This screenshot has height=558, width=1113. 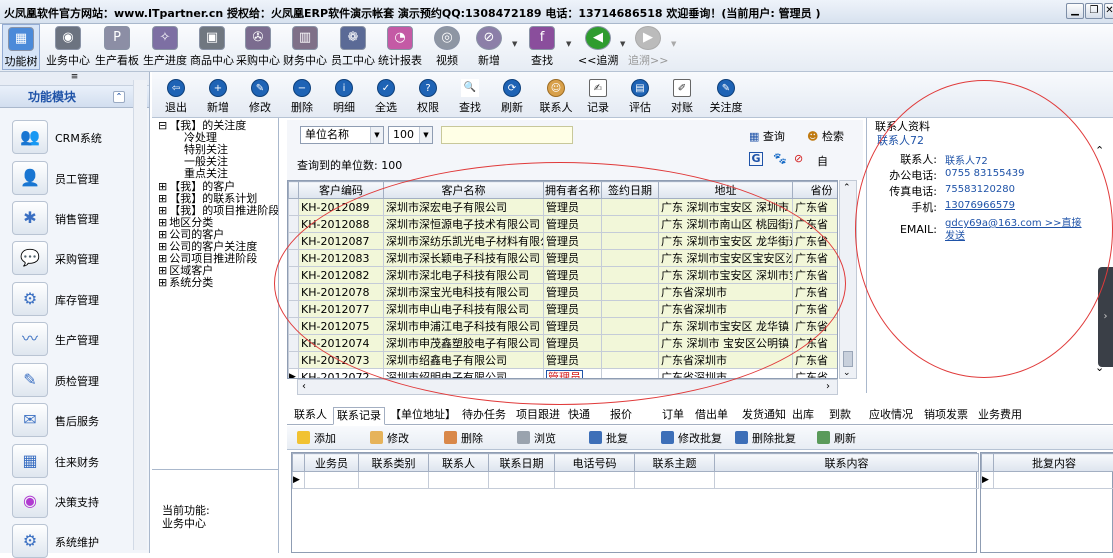 What do you see at coordinates (542, 47) in the screenshot?
I see `toolbar-find: f查找` at bounding box center [542, 47].